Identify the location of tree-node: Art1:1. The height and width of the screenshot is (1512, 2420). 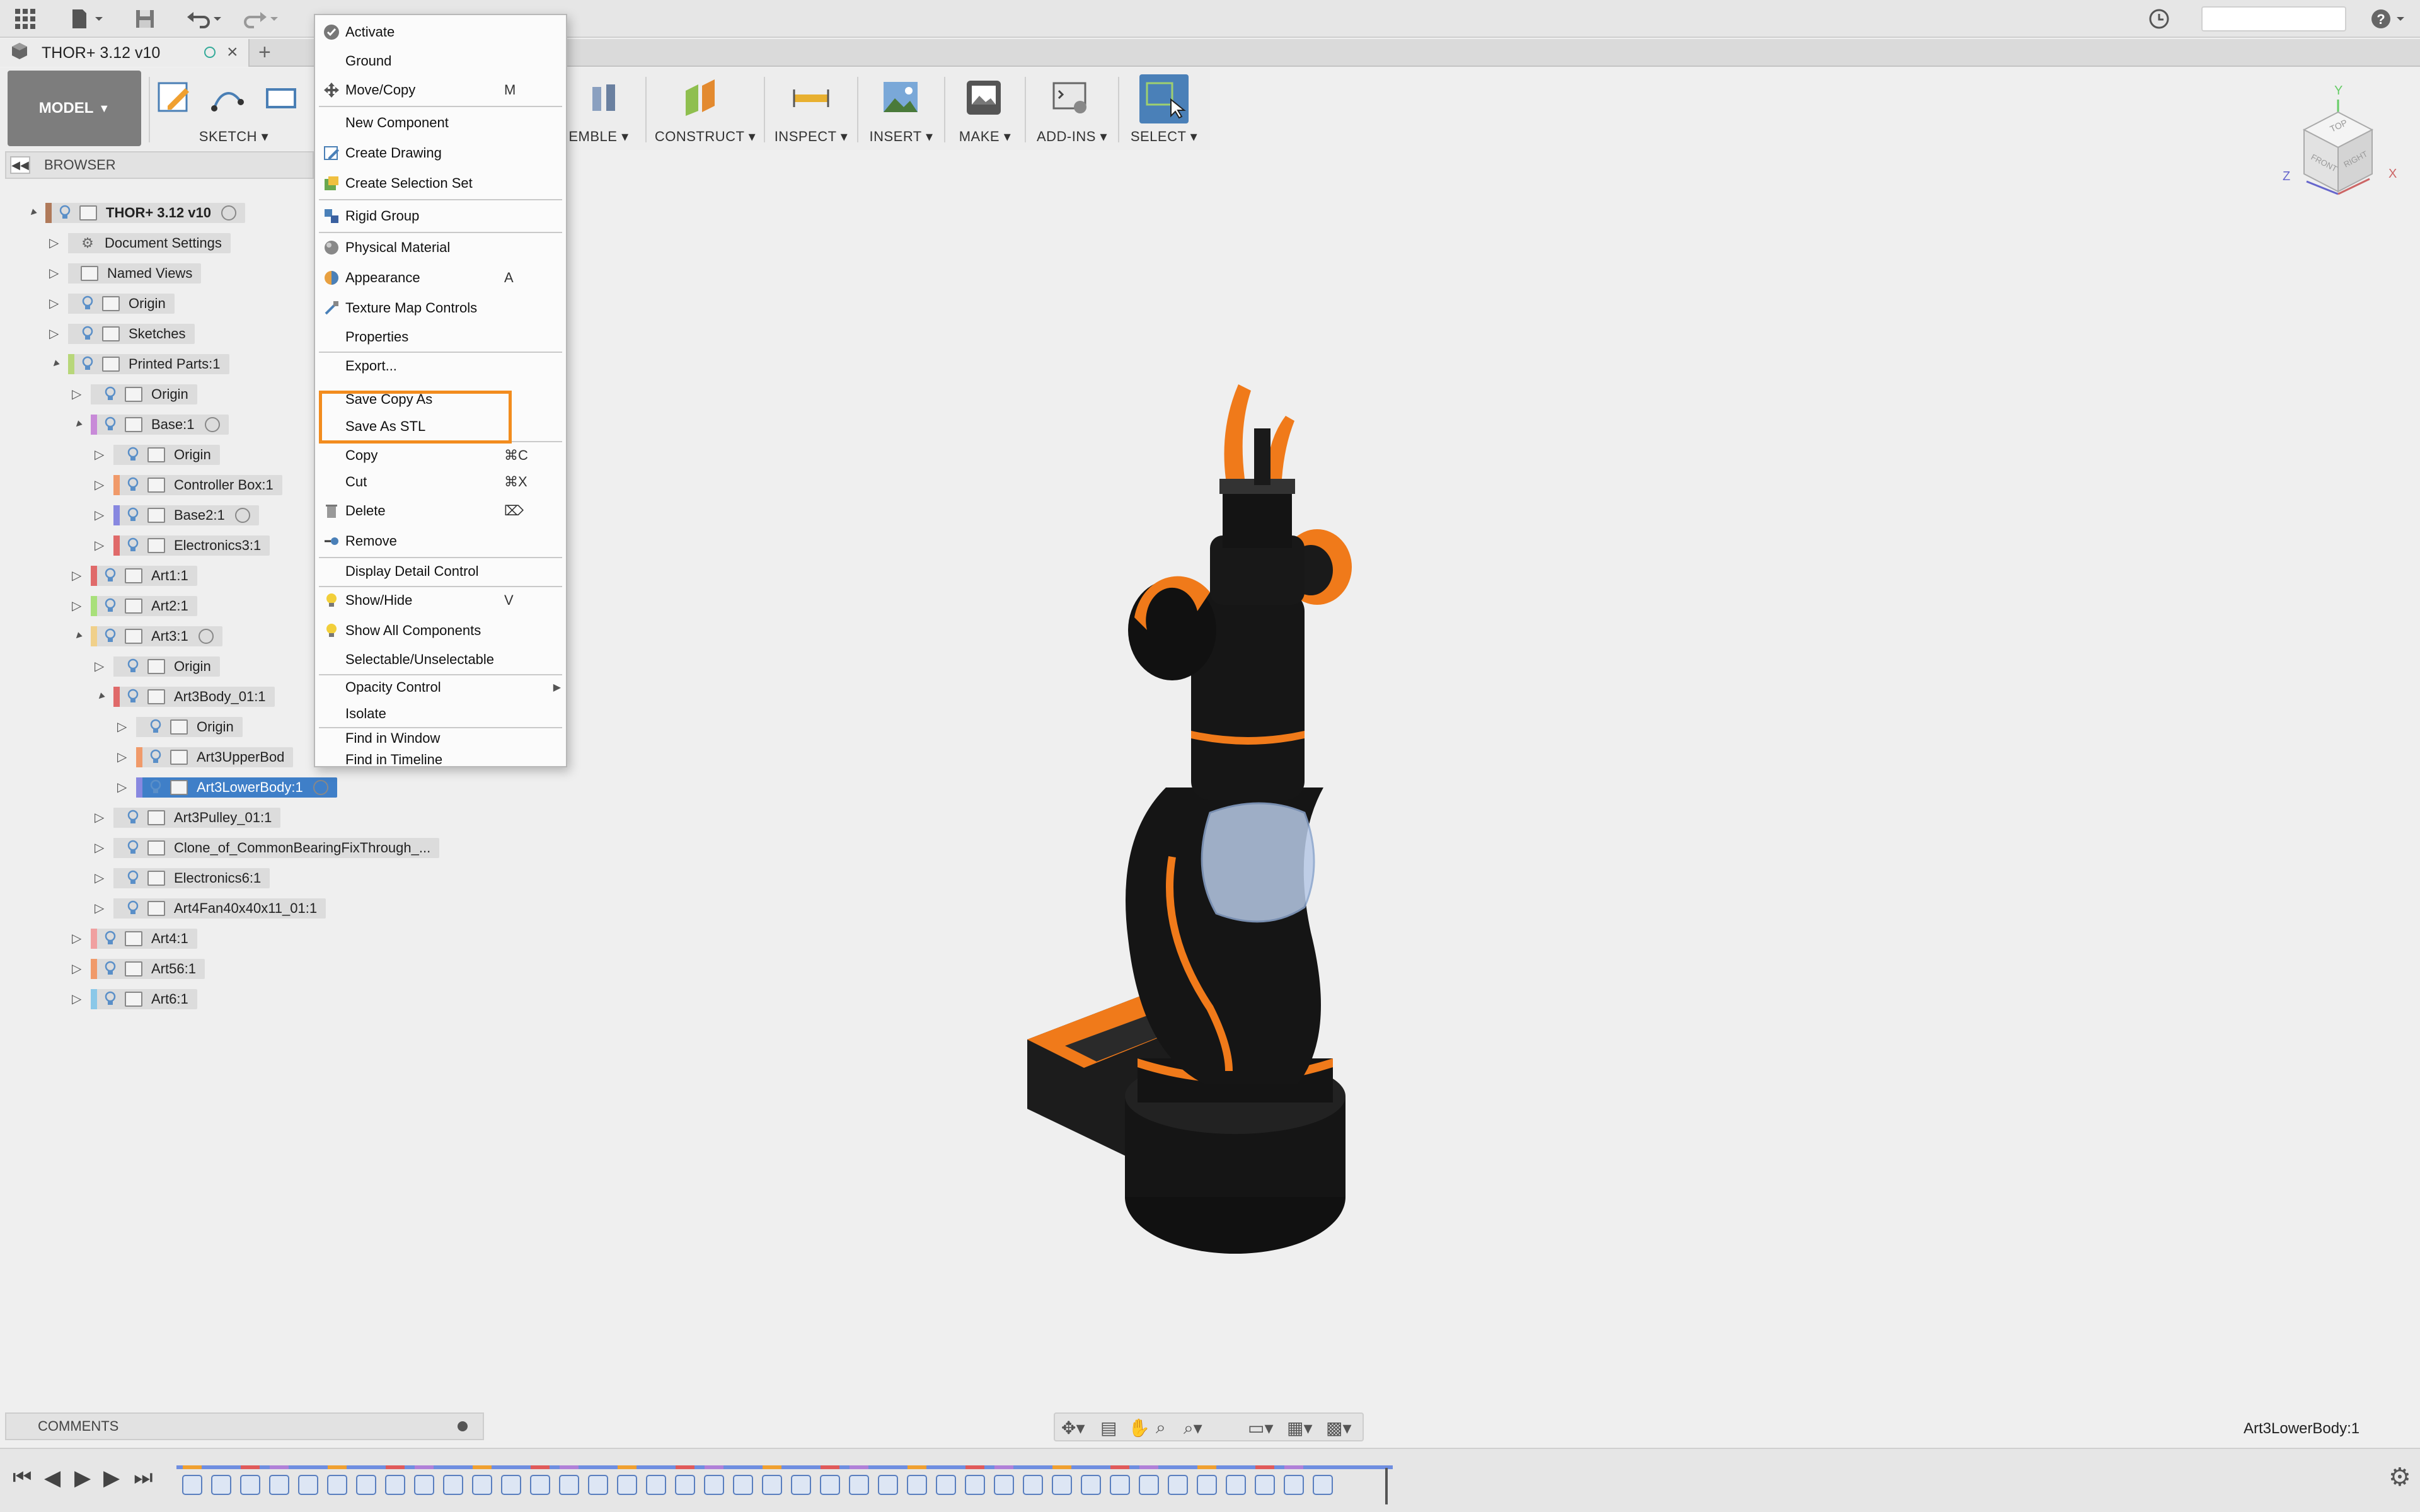
(144, 576).